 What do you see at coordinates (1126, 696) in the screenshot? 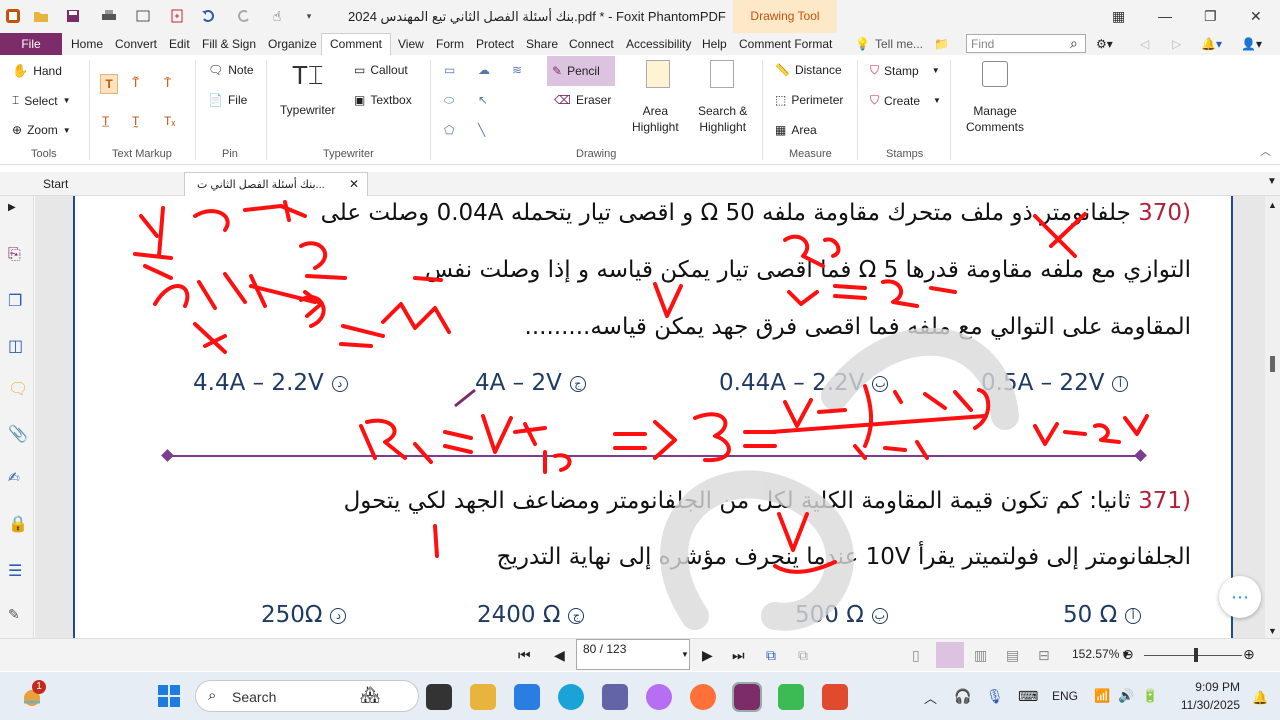
I see `volume-icon: 🔊` at bounding box center [1126, 696].